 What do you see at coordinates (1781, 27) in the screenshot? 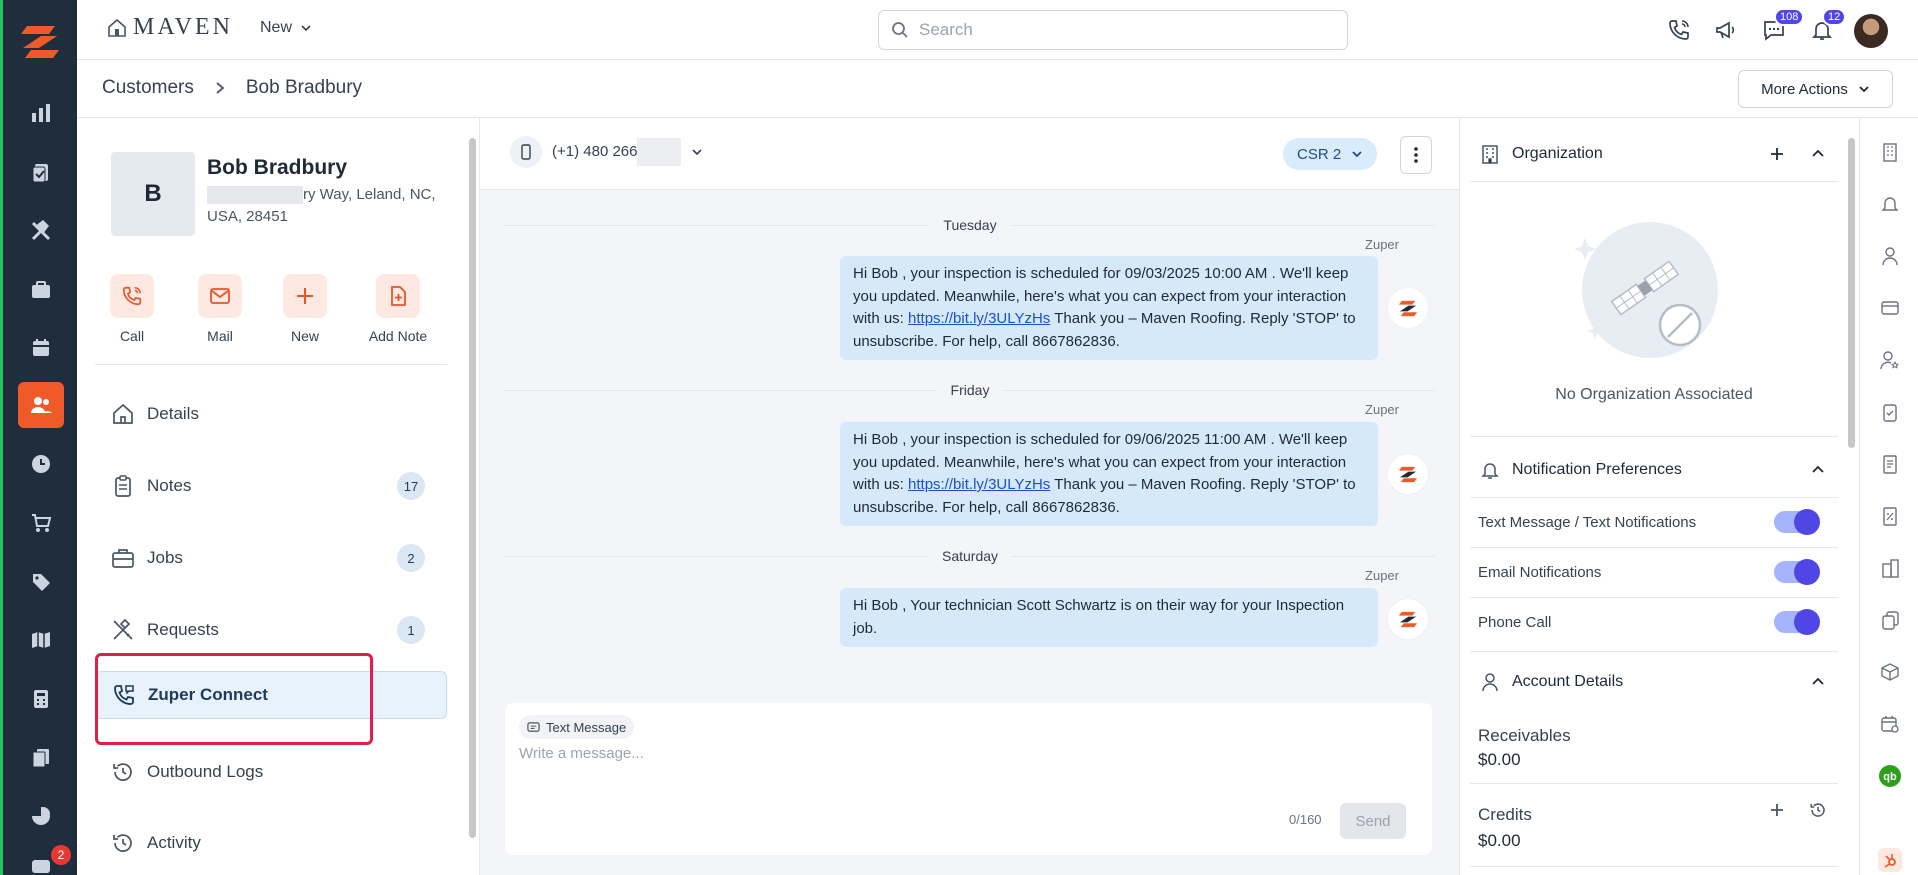
I see `messages-icon: 108` at bounding box center [1781, 27].